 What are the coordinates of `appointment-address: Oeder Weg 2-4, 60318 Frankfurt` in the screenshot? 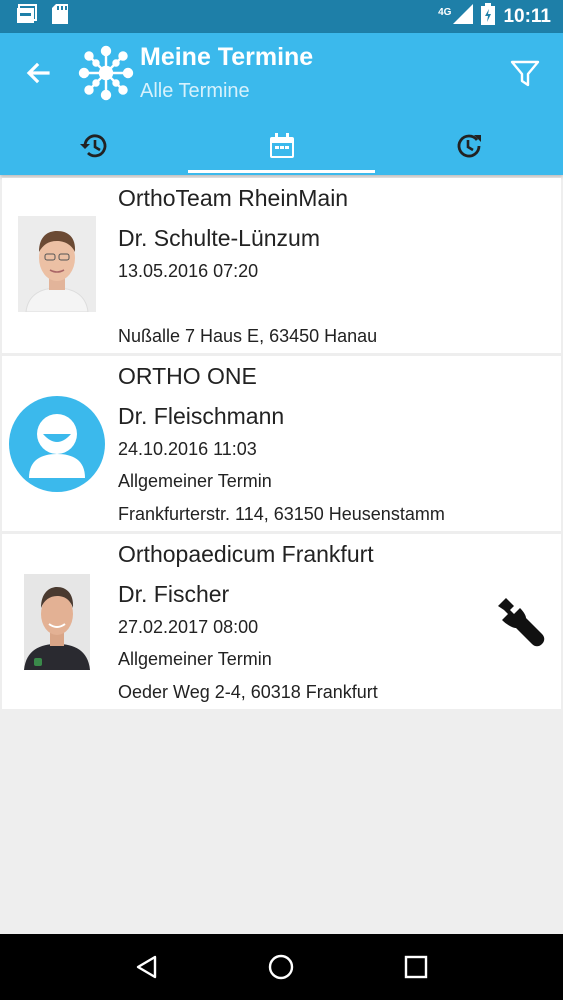 It's located at (248, 692).